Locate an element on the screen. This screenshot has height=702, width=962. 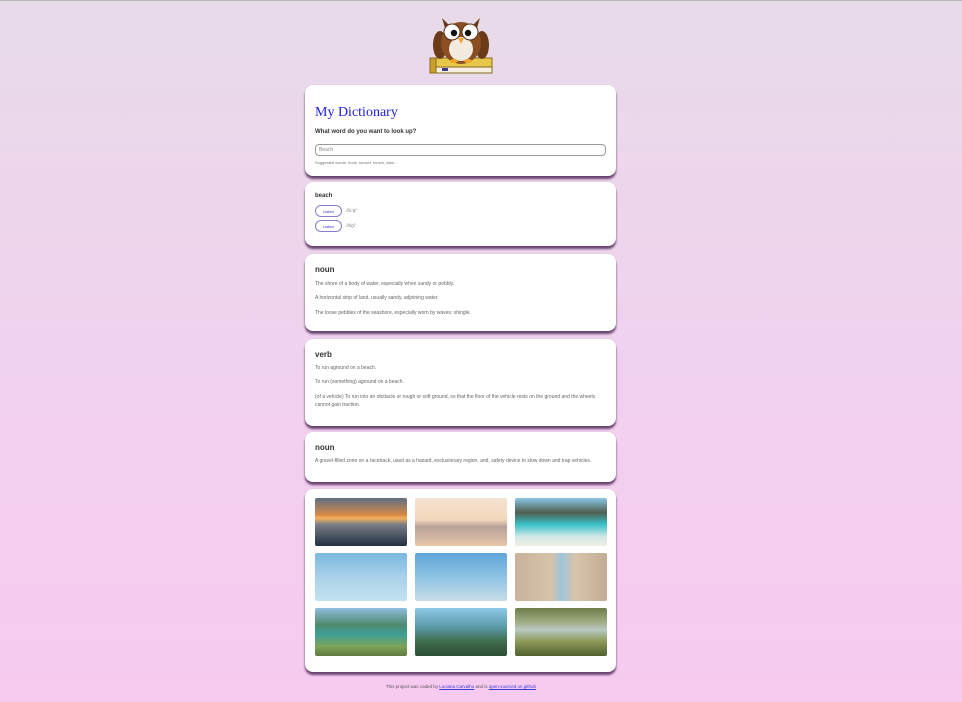
phonetic-text: /bitʃ/ is located at coordinates (351, 226).